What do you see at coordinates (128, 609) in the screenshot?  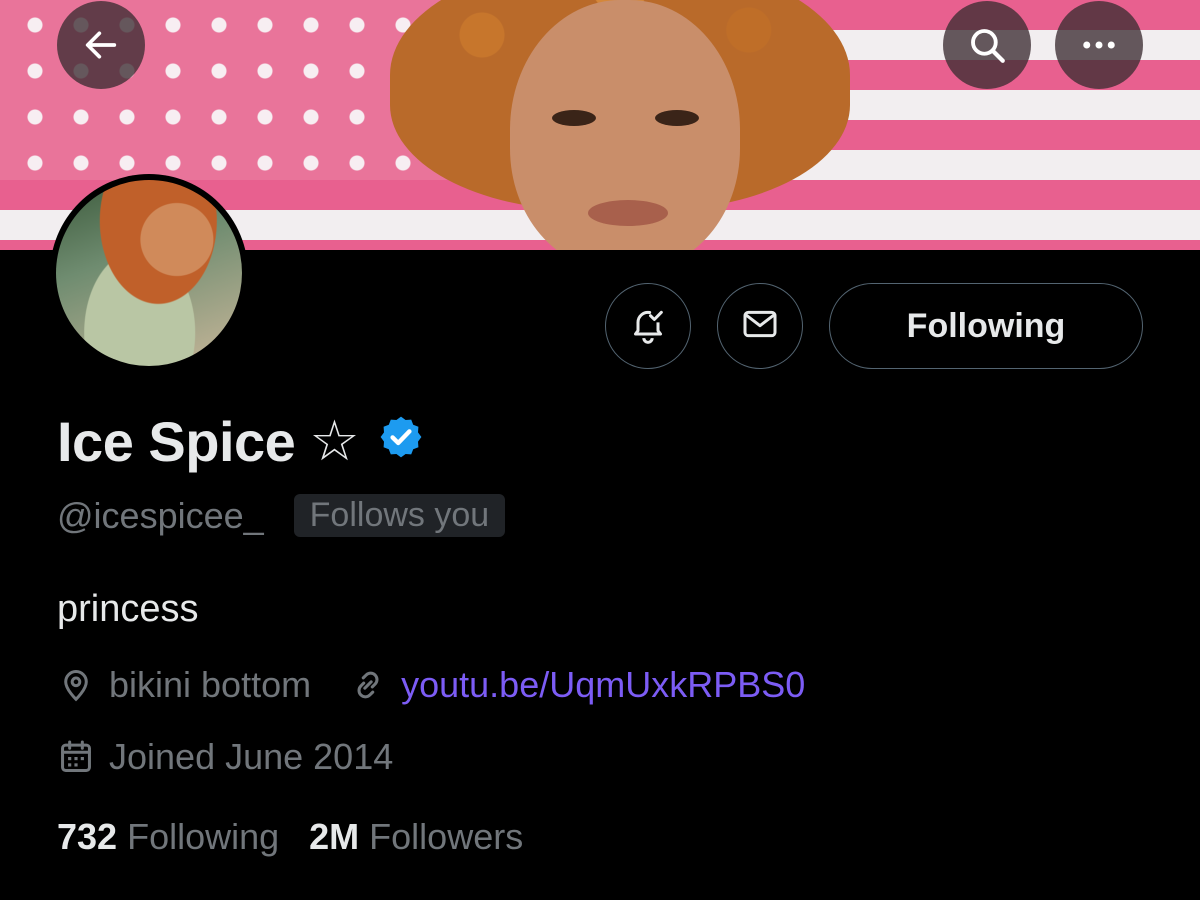 I see `bio: princess` at bounding box center [128, 609].